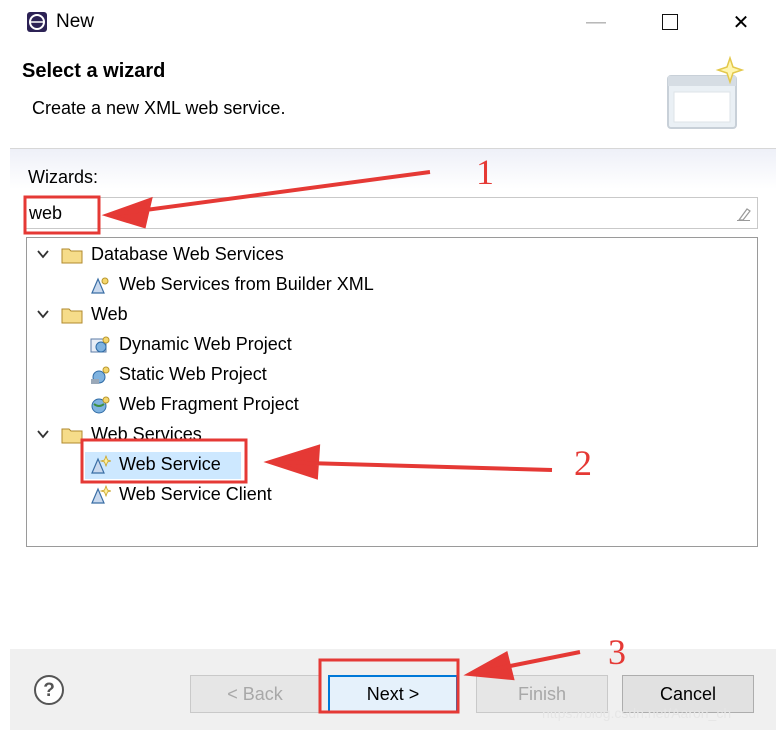  I want to click on tree-item-static-web-project: Static Web Project, so click(392, 375).